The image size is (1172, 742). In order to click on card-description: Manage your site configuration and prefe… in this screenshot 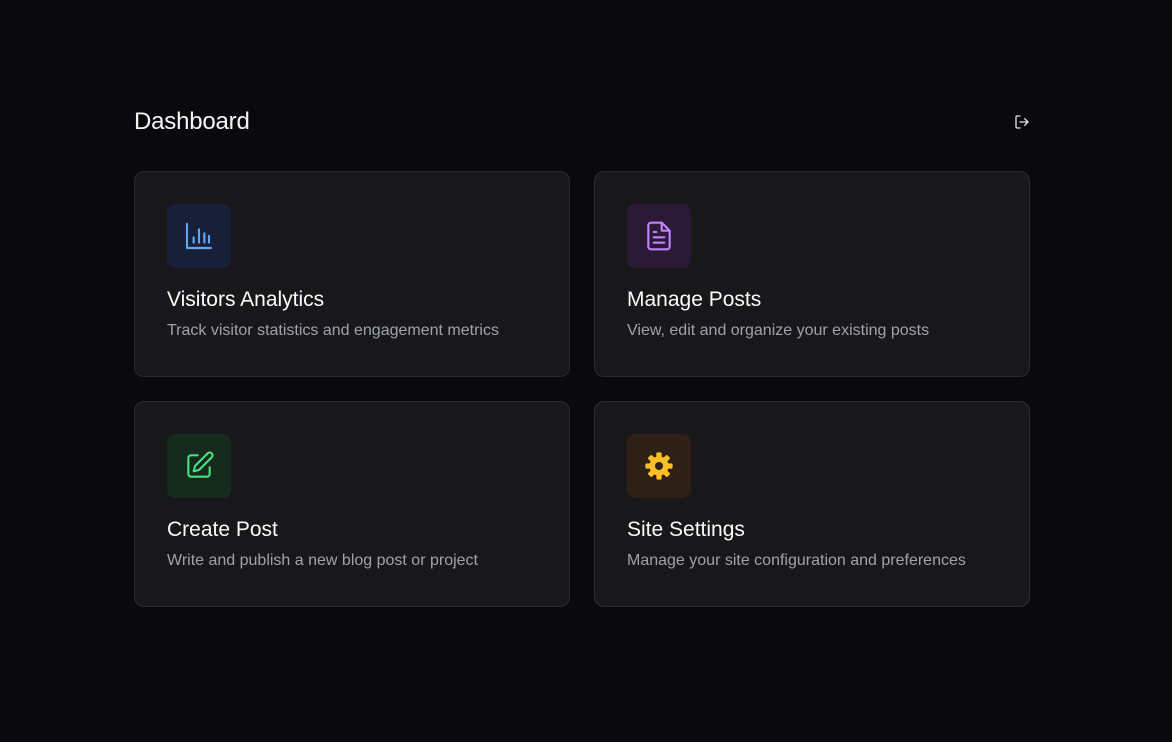, I will do `click(796, 560)`.